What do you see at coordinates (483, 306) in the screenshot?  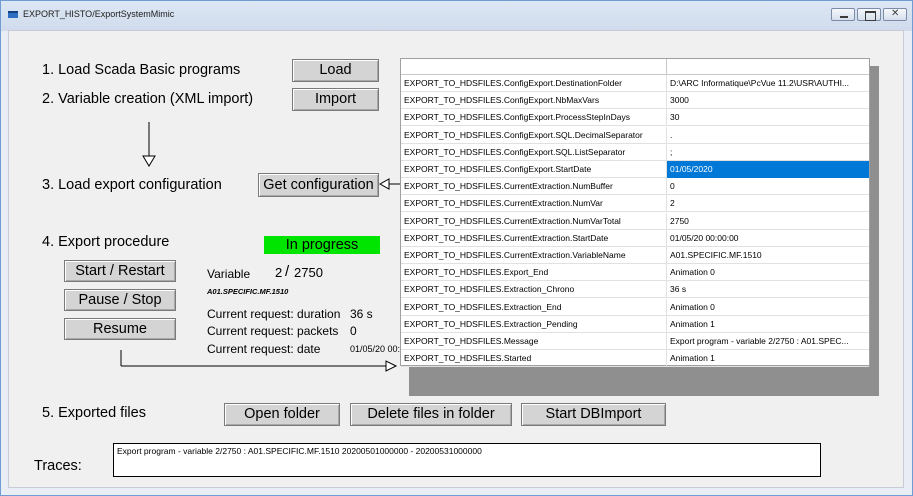 I see `row-name-cell: EXPORT_TO_HDSFILES.Extraction_End` at bounding box center [483, 306].